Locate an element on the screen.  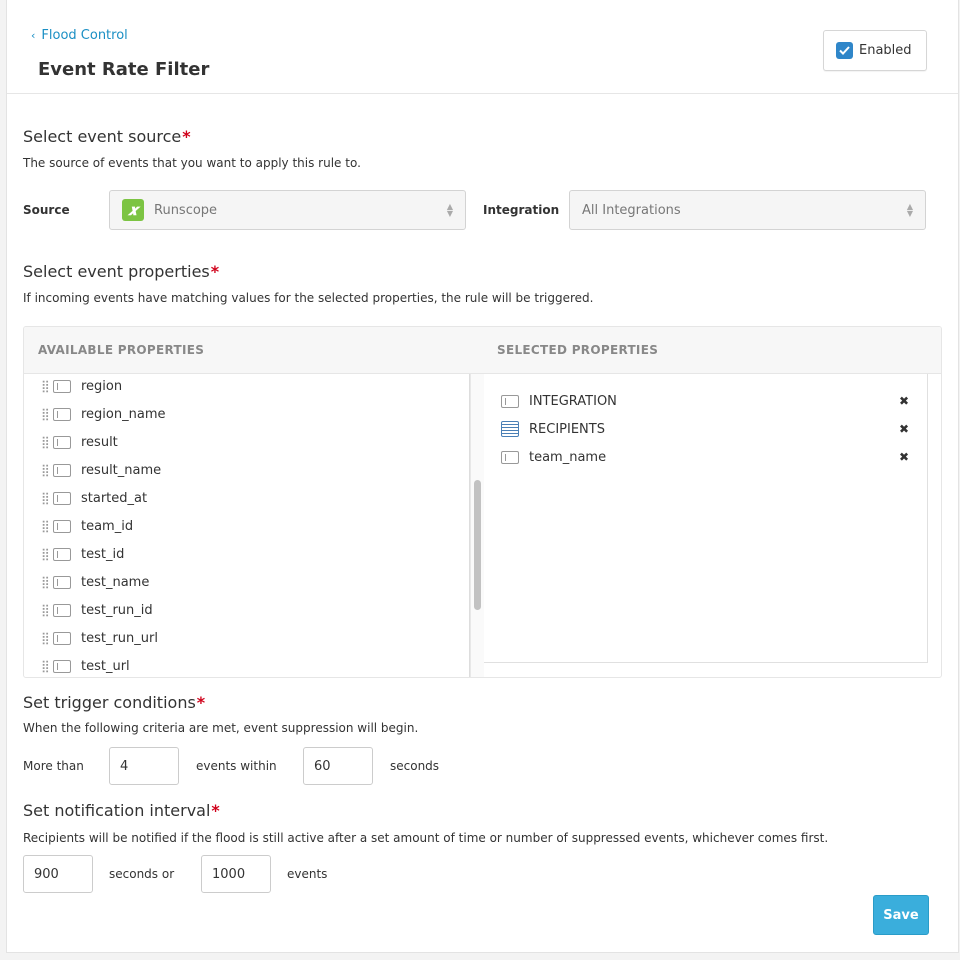
source-select-value: Runscope is located at coordinates (186, 210).